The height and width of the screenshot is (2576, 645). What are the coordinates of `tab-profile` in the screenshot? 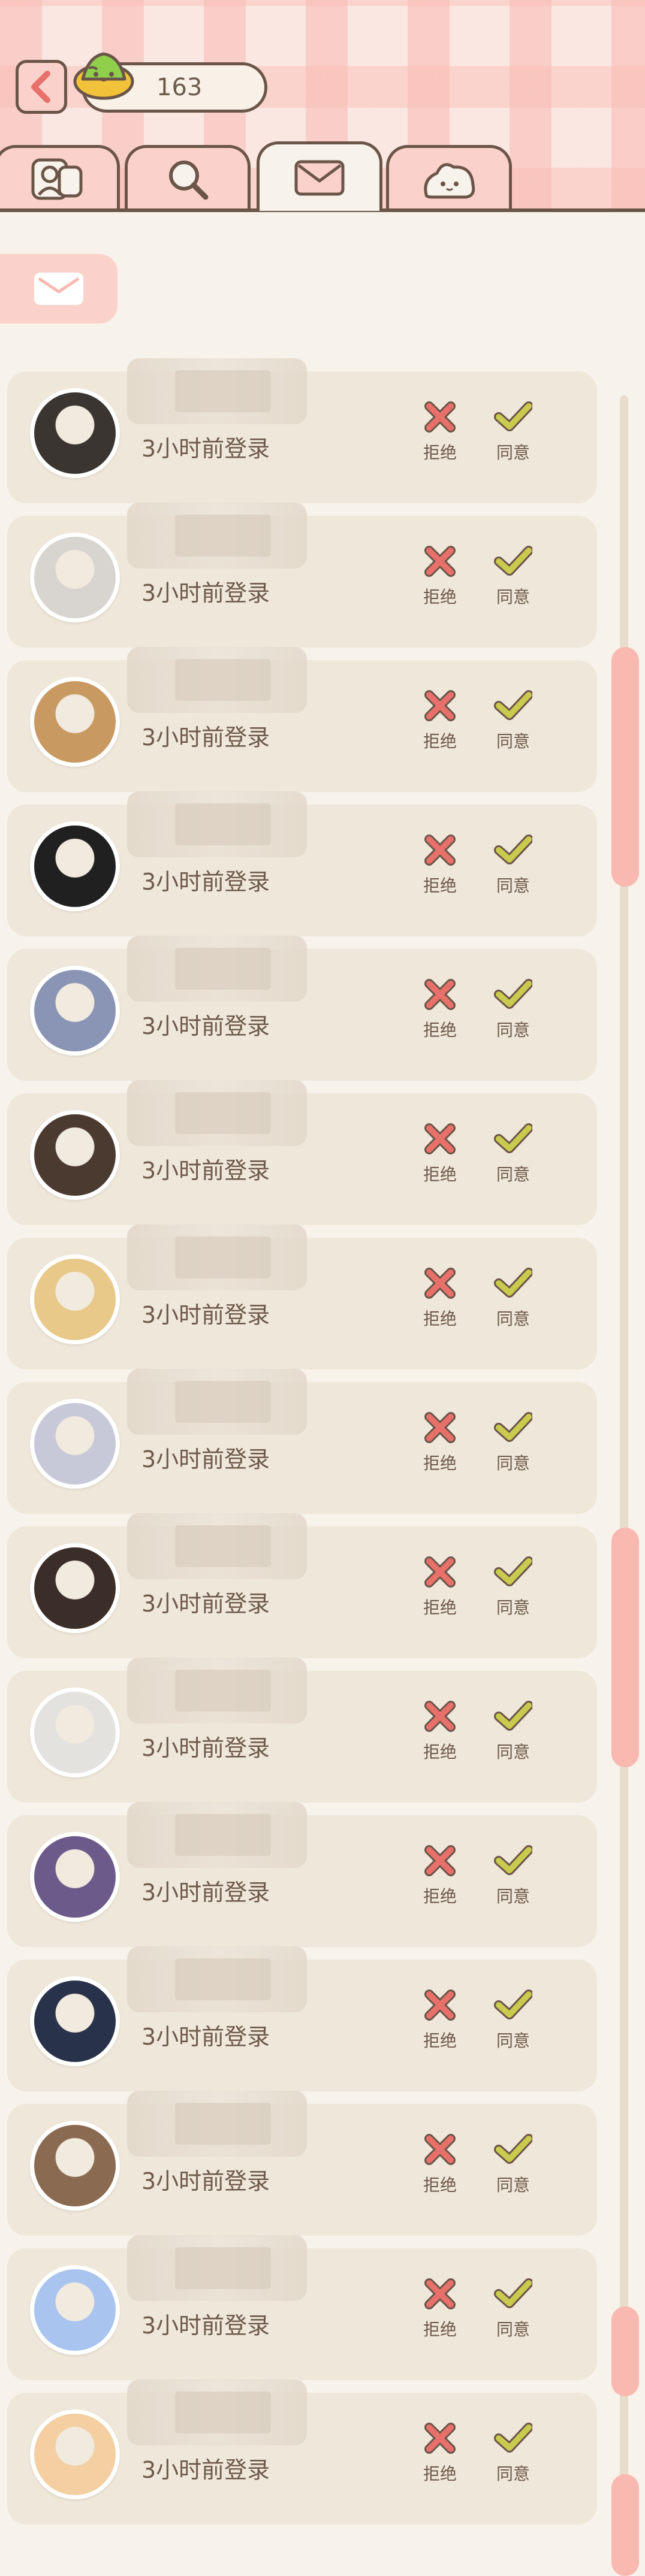 It's located at (60, 177).